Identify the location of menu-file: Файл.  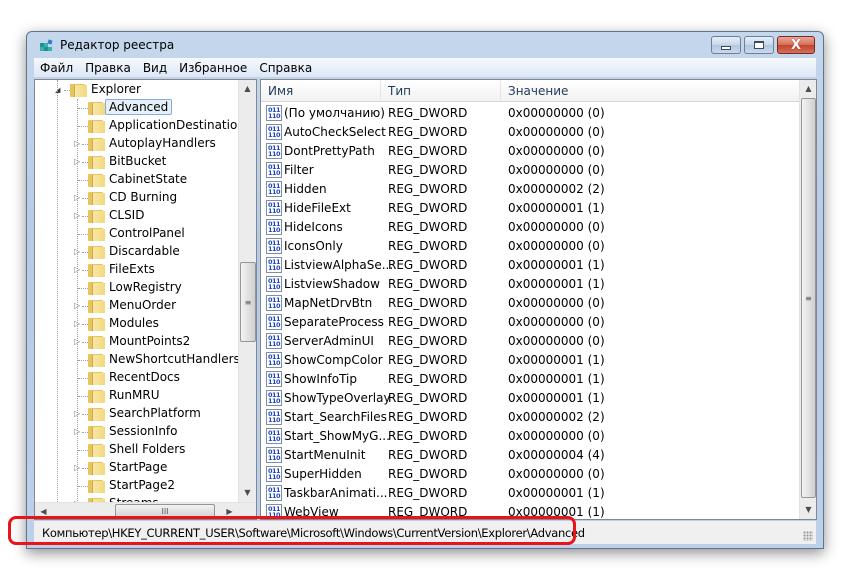
(56, 68).